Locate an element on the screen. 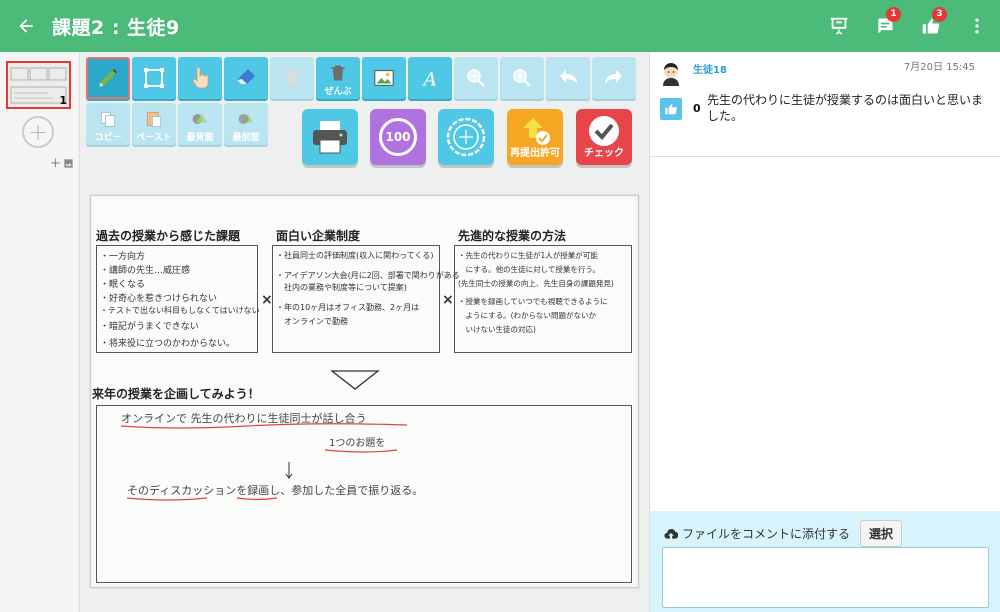 Image resolution: width=1000 pixels, height=612 pixels. likes-button: 3 is located at coordinates (931, 26).